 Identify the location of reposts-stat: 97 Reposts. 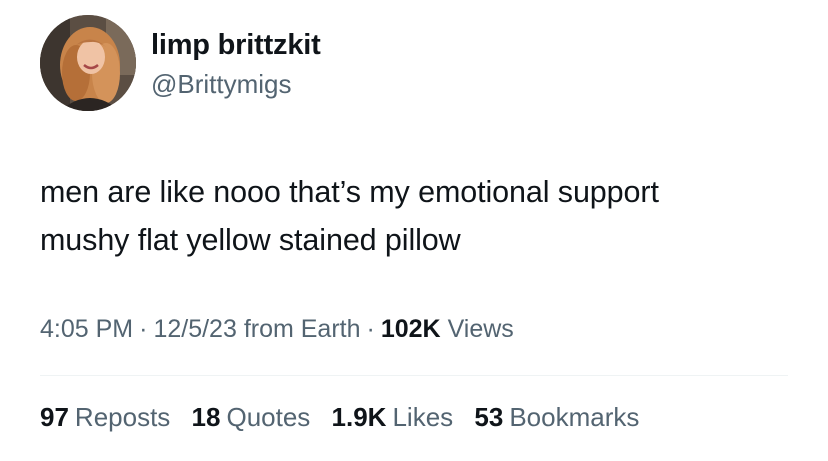
(105, 417).